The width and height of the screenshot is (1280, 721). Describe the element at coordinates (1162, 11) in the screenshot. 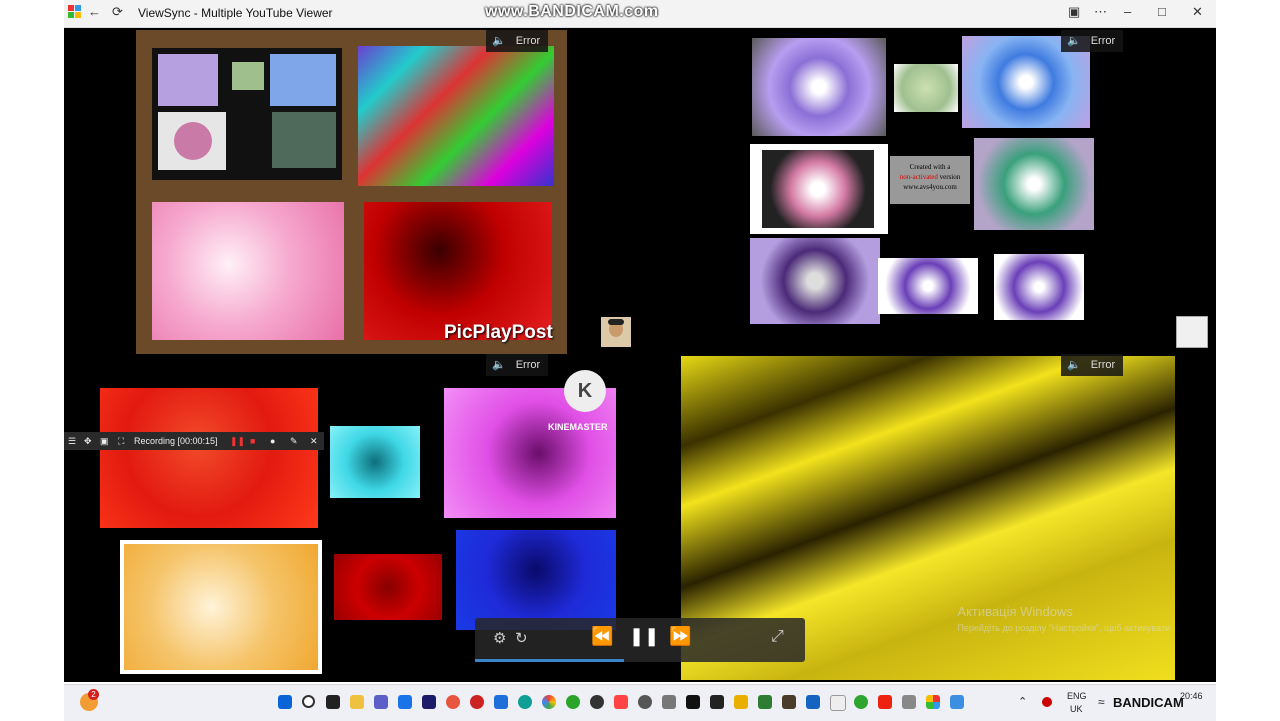

I see `maximize-button: □` at that location.